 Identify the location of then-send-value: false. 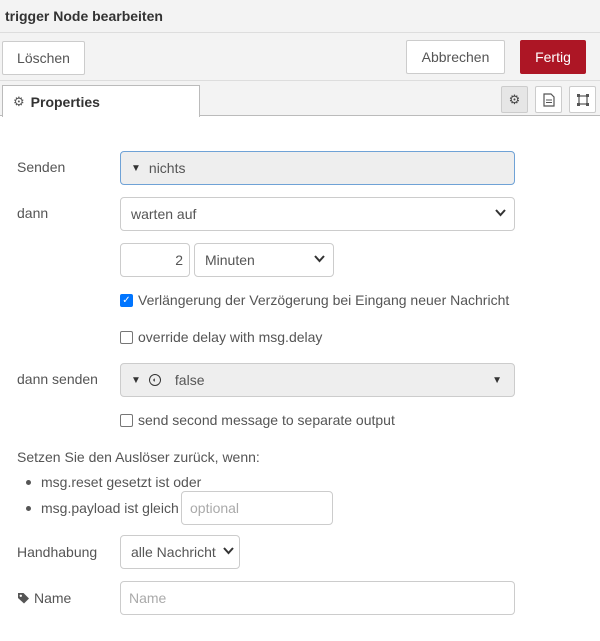
(189, 380).